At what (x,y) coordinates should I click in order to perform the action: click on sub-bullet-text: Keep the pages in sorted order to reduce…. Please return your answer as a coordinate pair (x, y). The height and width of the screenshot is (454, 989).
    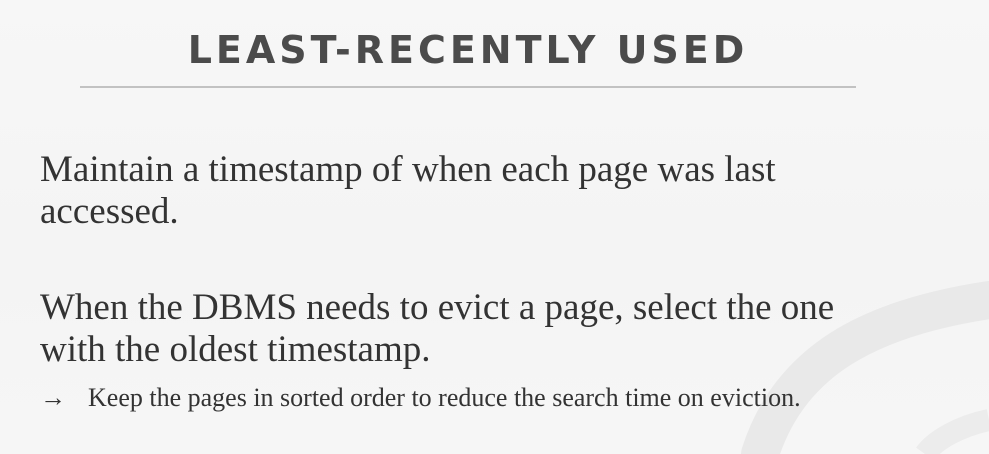
    Looking at the image, I should click on (444, 397).